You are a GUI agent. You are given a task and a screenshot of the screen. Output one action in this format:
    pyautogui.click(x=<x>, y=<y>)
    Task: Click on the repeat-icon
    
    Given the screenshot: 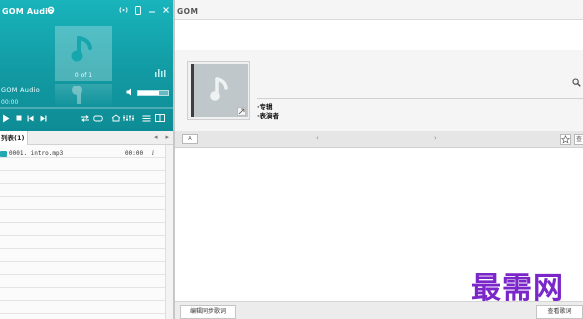 What is the action you would take?
    pyautogui.click(x=85, y=118)
    